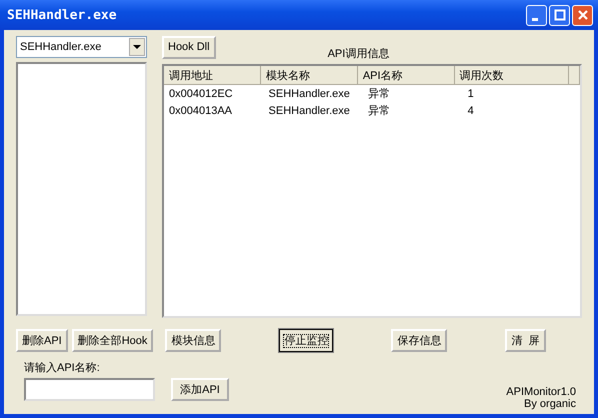 Image resolution: width=598 pixels, height=418 pixels. I want to click on version-text: By organic, so click(550, 404).